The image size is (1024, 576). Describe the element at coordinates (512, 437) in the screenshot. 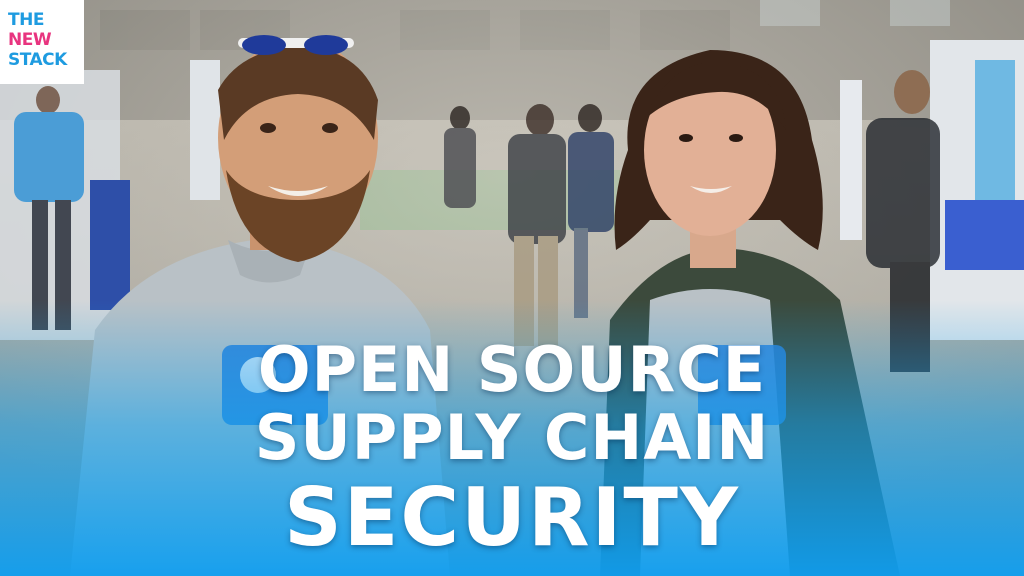

I see `headline-line-2: SUPPLY CHAIN` at that location.